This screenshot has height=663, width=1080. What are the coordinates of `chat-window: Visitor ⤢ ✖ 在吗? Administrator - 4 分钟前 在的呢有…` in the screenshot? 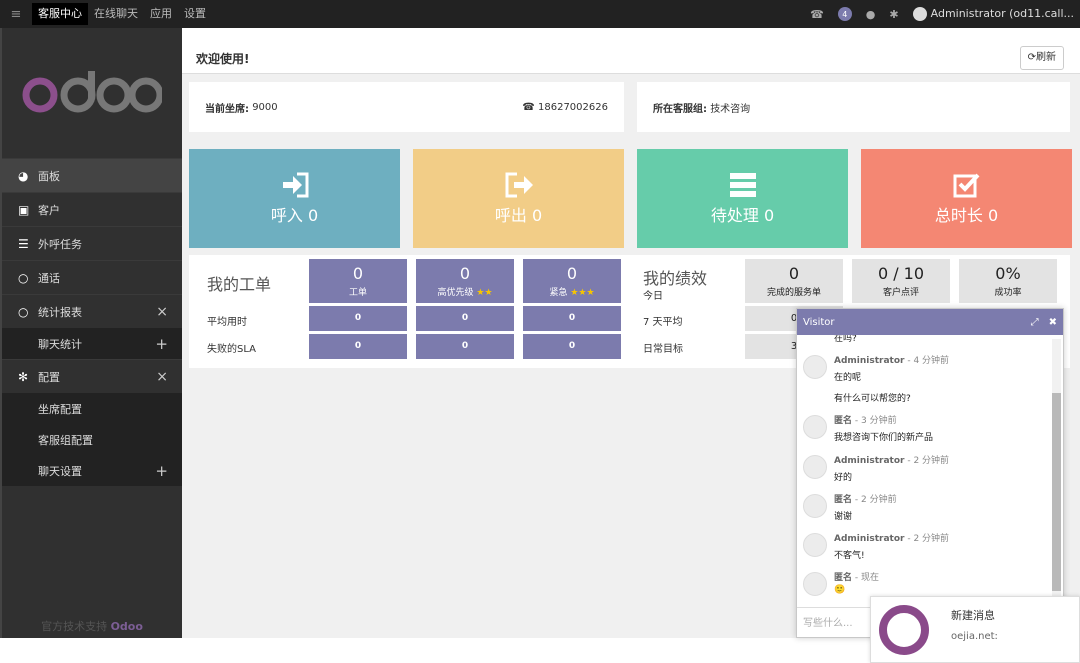 It's located at (930, 473).